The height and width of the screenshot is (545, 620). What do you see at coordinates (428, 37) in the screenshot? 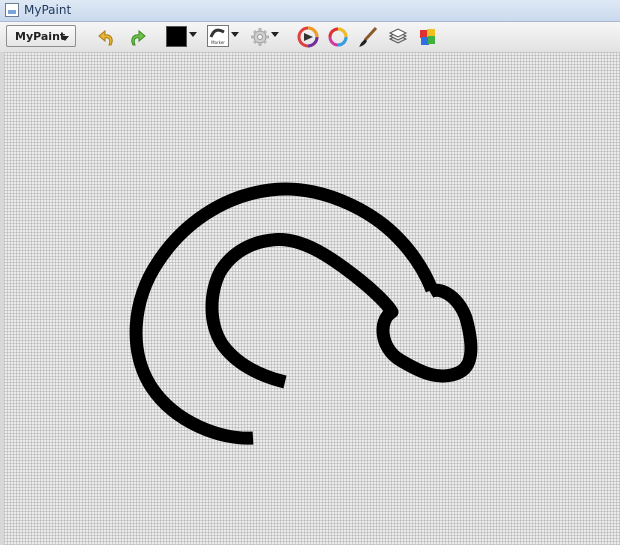
I see `scratchpad-icon` at bounding box center [428, 37].